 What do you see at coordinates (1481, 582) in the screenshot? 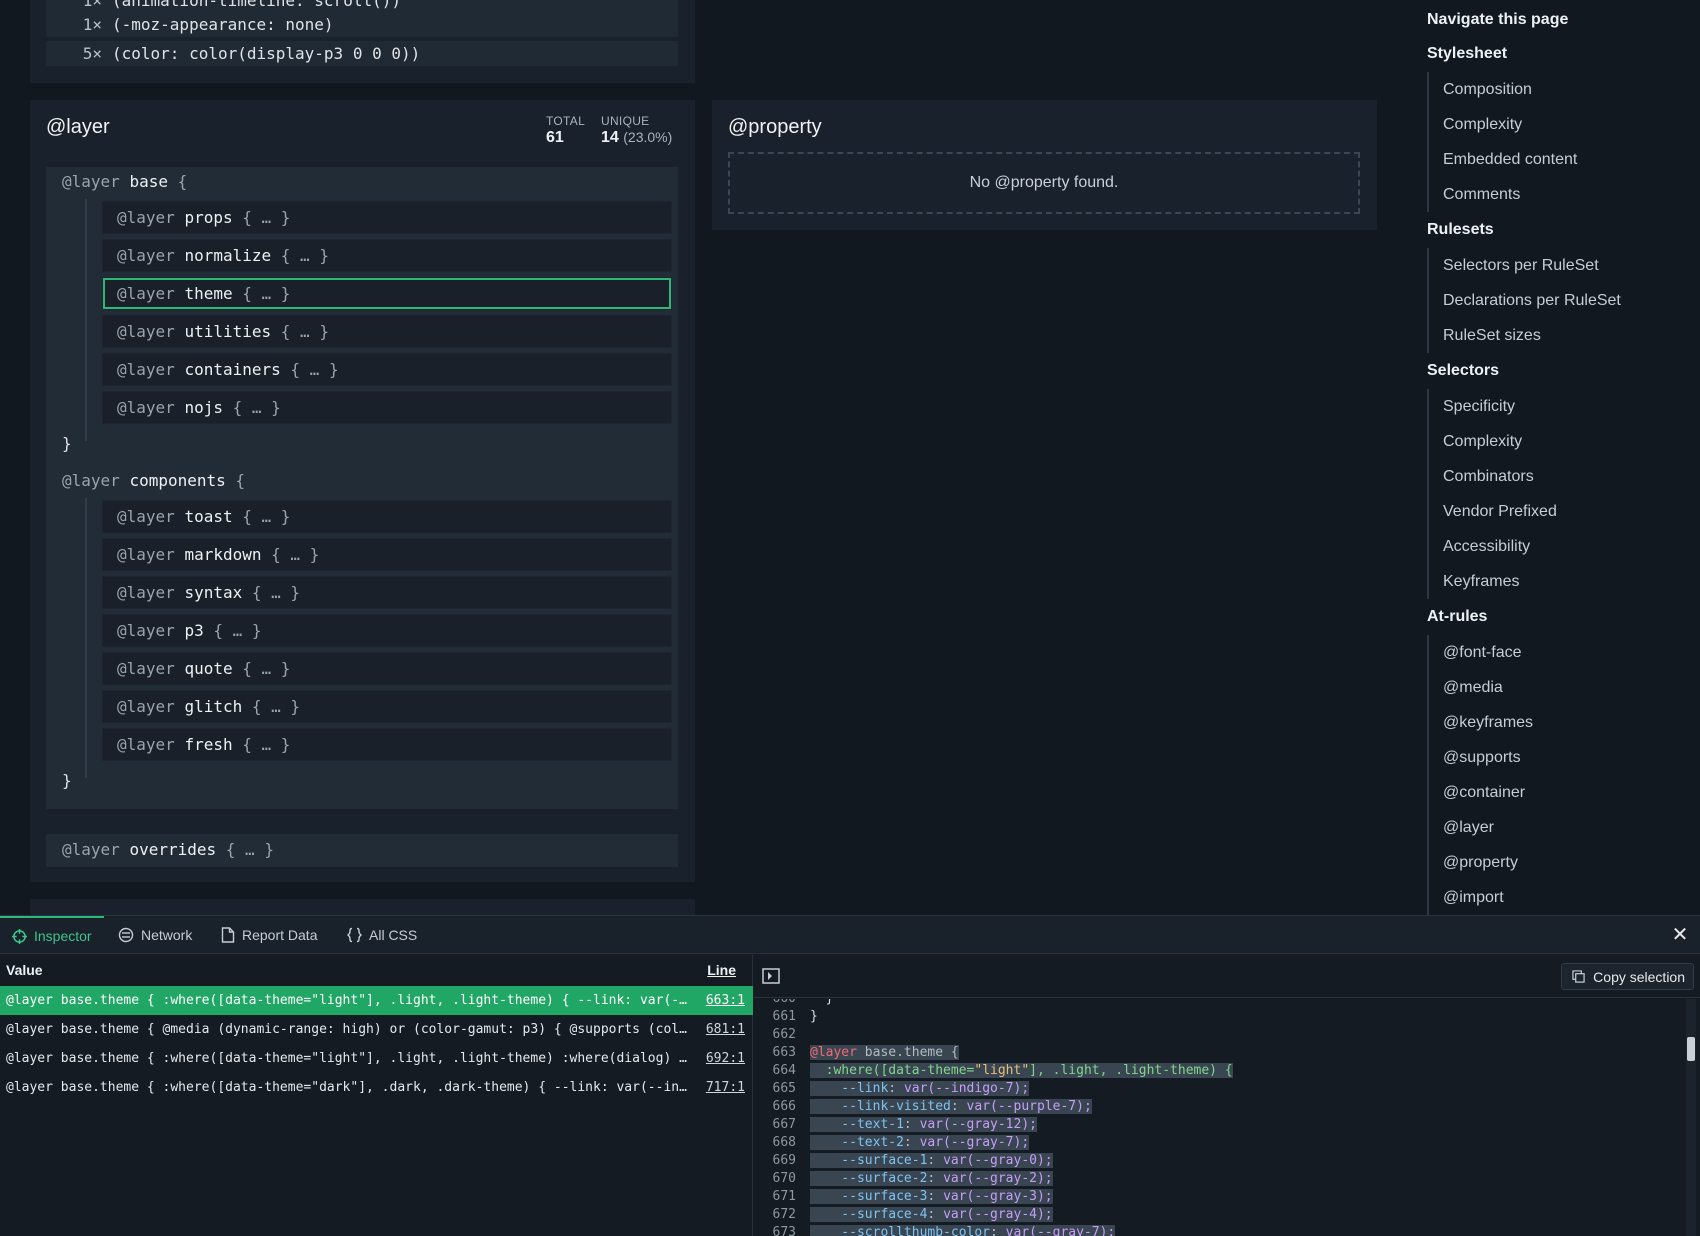
I see `nav-item-keyframes: Keyframes` at bounding box center [1481, 582].